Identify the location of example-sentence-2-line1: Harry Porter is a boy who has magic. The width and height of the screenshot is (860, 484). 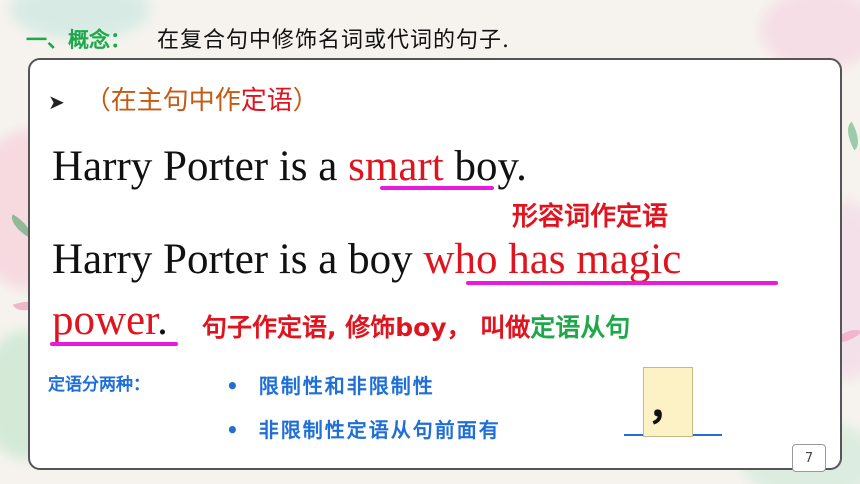
(366, 259).